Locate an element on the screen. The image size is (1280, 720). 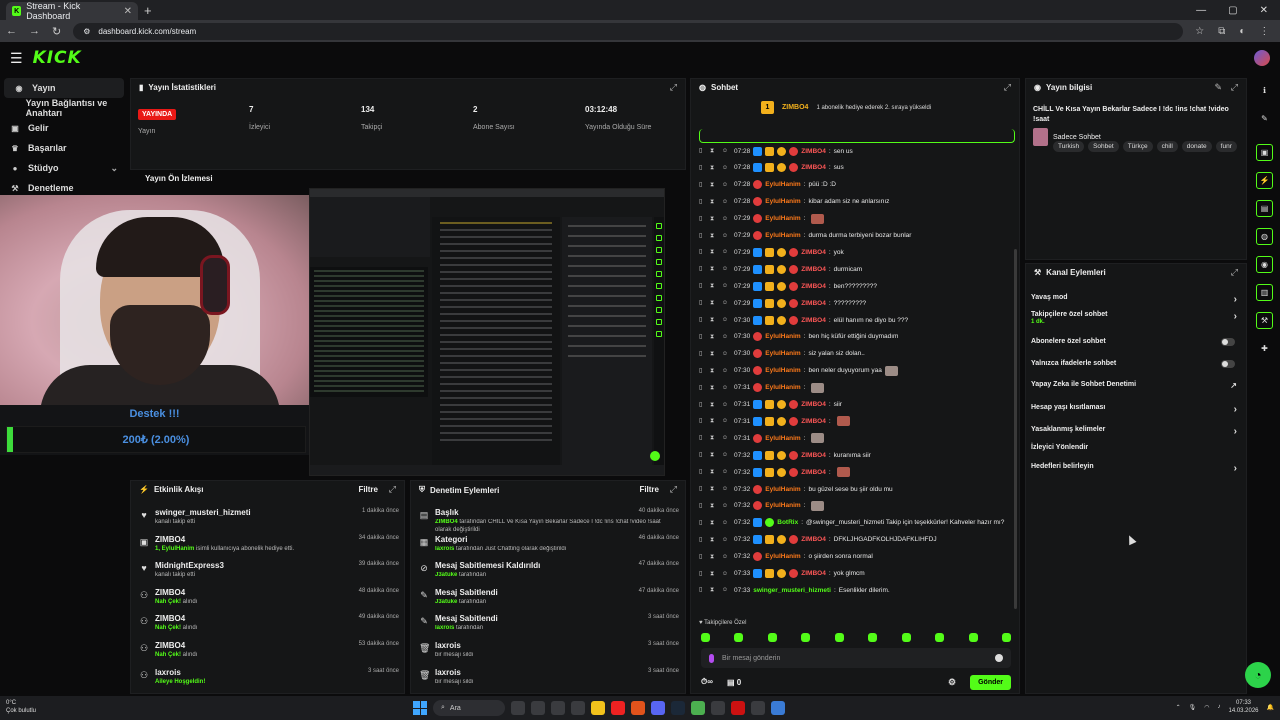
kick-logo: KICK is located at coordinates (57, 58).